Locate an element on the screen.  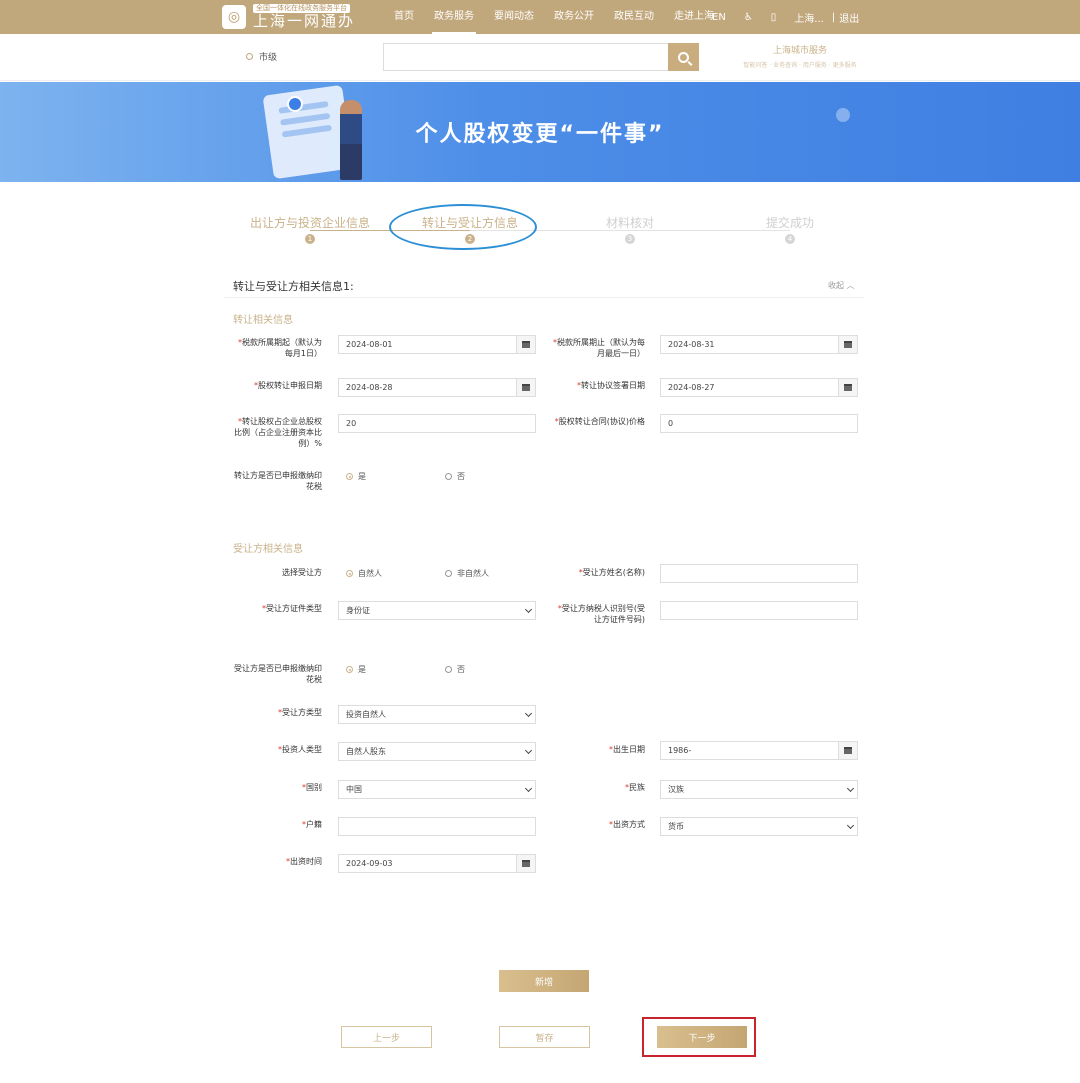
city-service-title: 上海城市服务 is located at coordinates (799, 51).